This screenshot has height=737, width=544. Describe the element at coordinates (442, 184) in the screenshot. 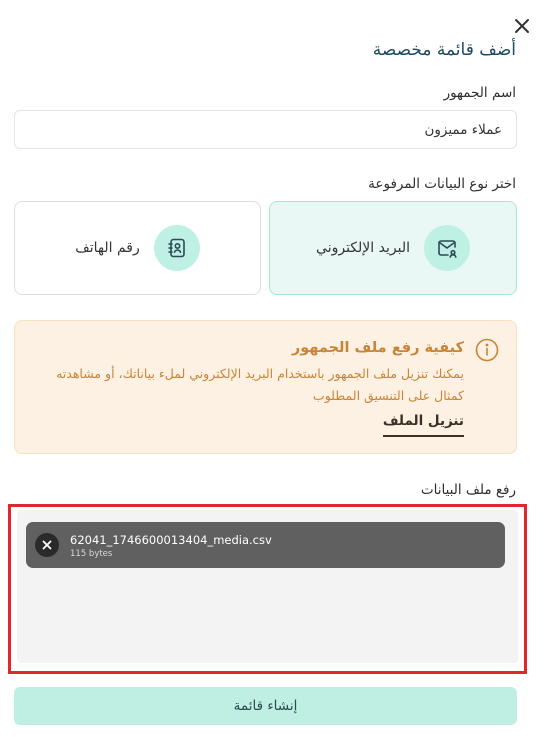

I see `data-type-label: اختر نوع البيانات المرفوعة` at that location.